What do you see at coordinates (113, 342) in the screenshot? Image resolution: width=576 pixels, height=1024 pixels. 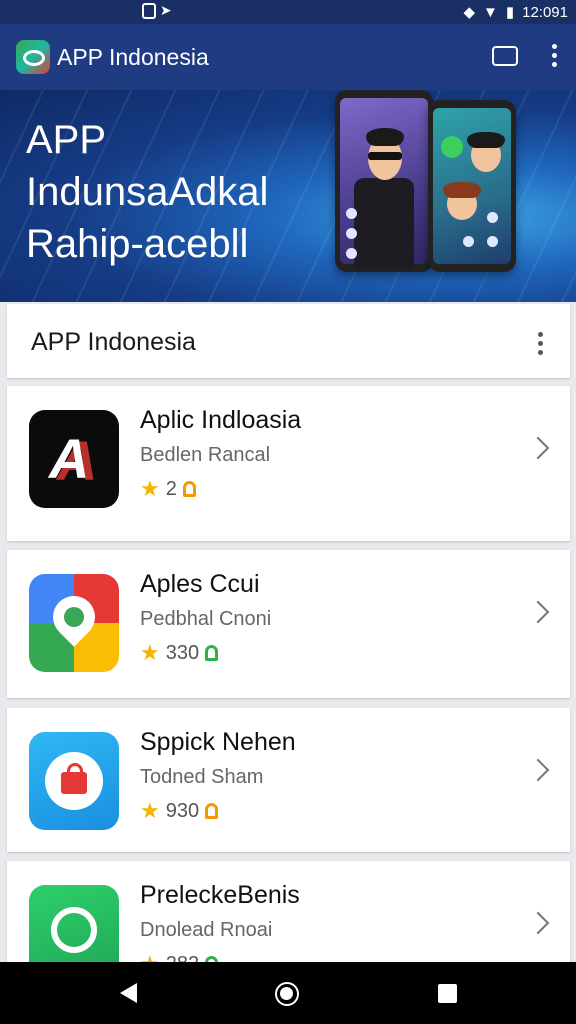 I see `section-title: APP Indonesia` at bounding box center [113, 342].